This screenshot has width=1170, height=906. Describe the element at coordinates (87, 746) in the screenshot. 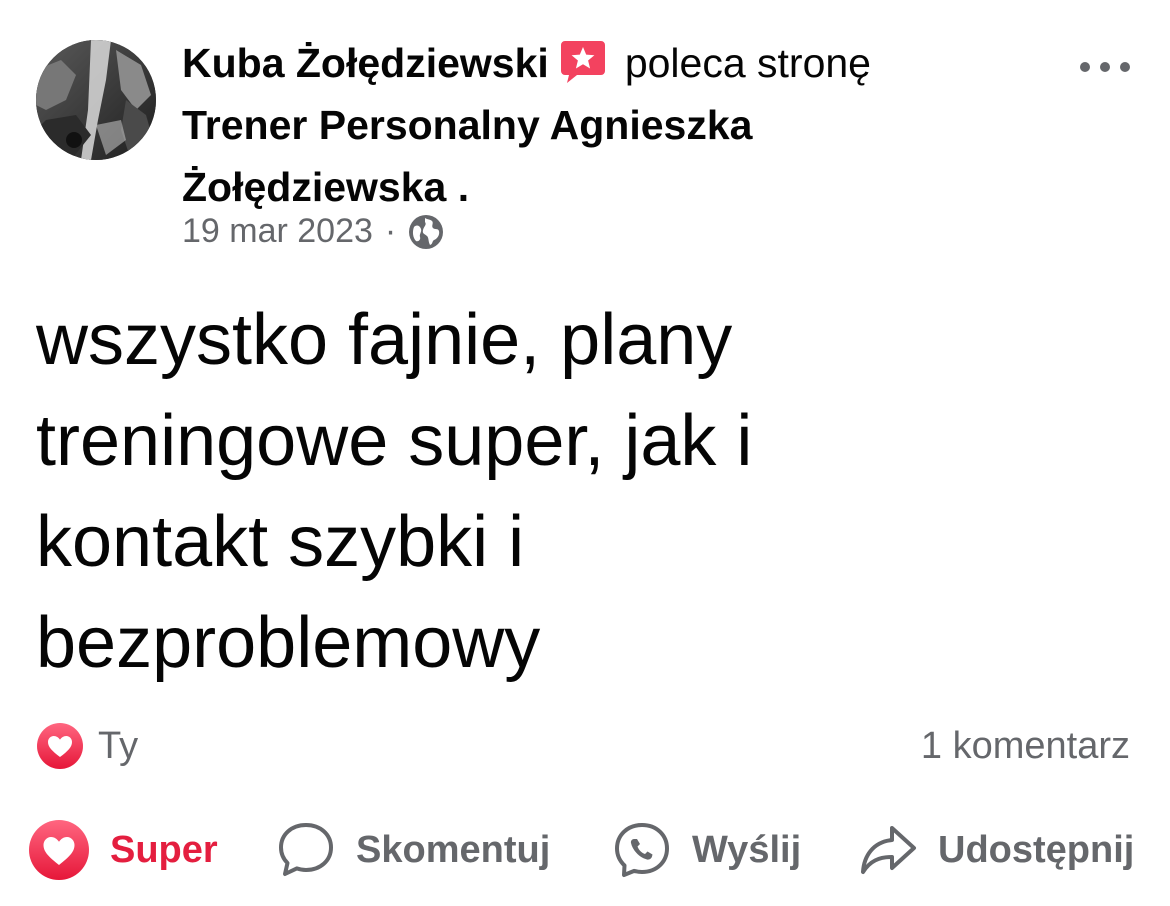

I see `reactions-summary: Ty` at that location.